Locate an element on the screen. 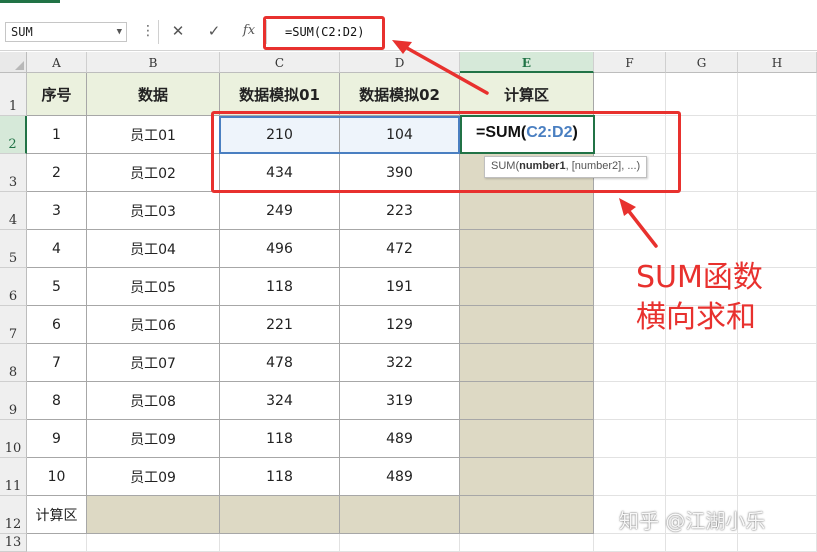  table-cell: 322 is located at coordinates (400, 363).